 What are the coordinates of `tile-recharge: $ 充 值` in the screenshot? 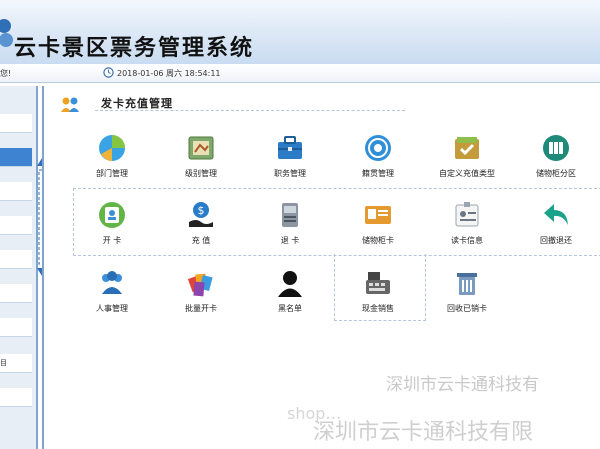 It's located at (201, 225).